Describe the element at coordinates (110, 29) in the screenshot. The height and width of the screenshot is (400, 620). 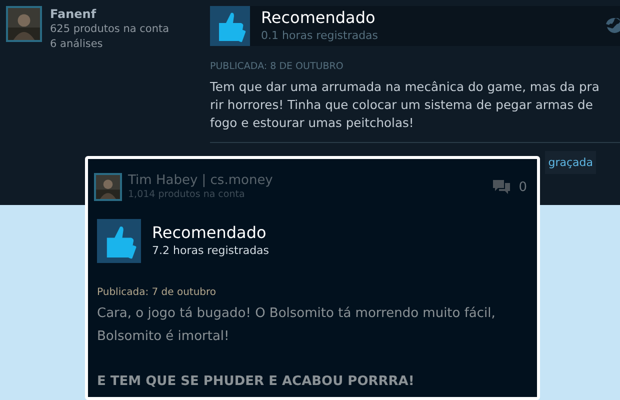
I see `product-count: 625 produtos na conta` at that location.